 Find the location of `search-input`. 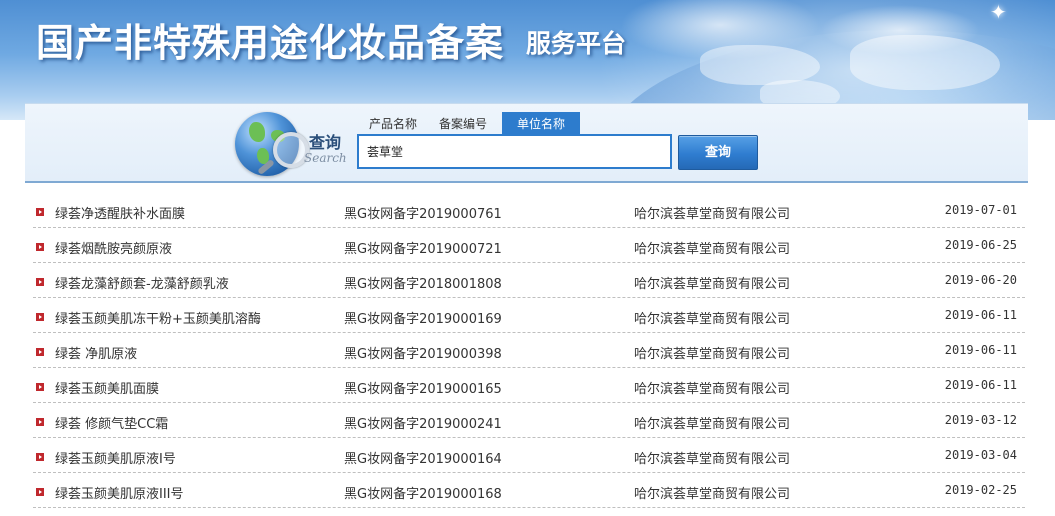

search-input is located at coordinates (514, 151).